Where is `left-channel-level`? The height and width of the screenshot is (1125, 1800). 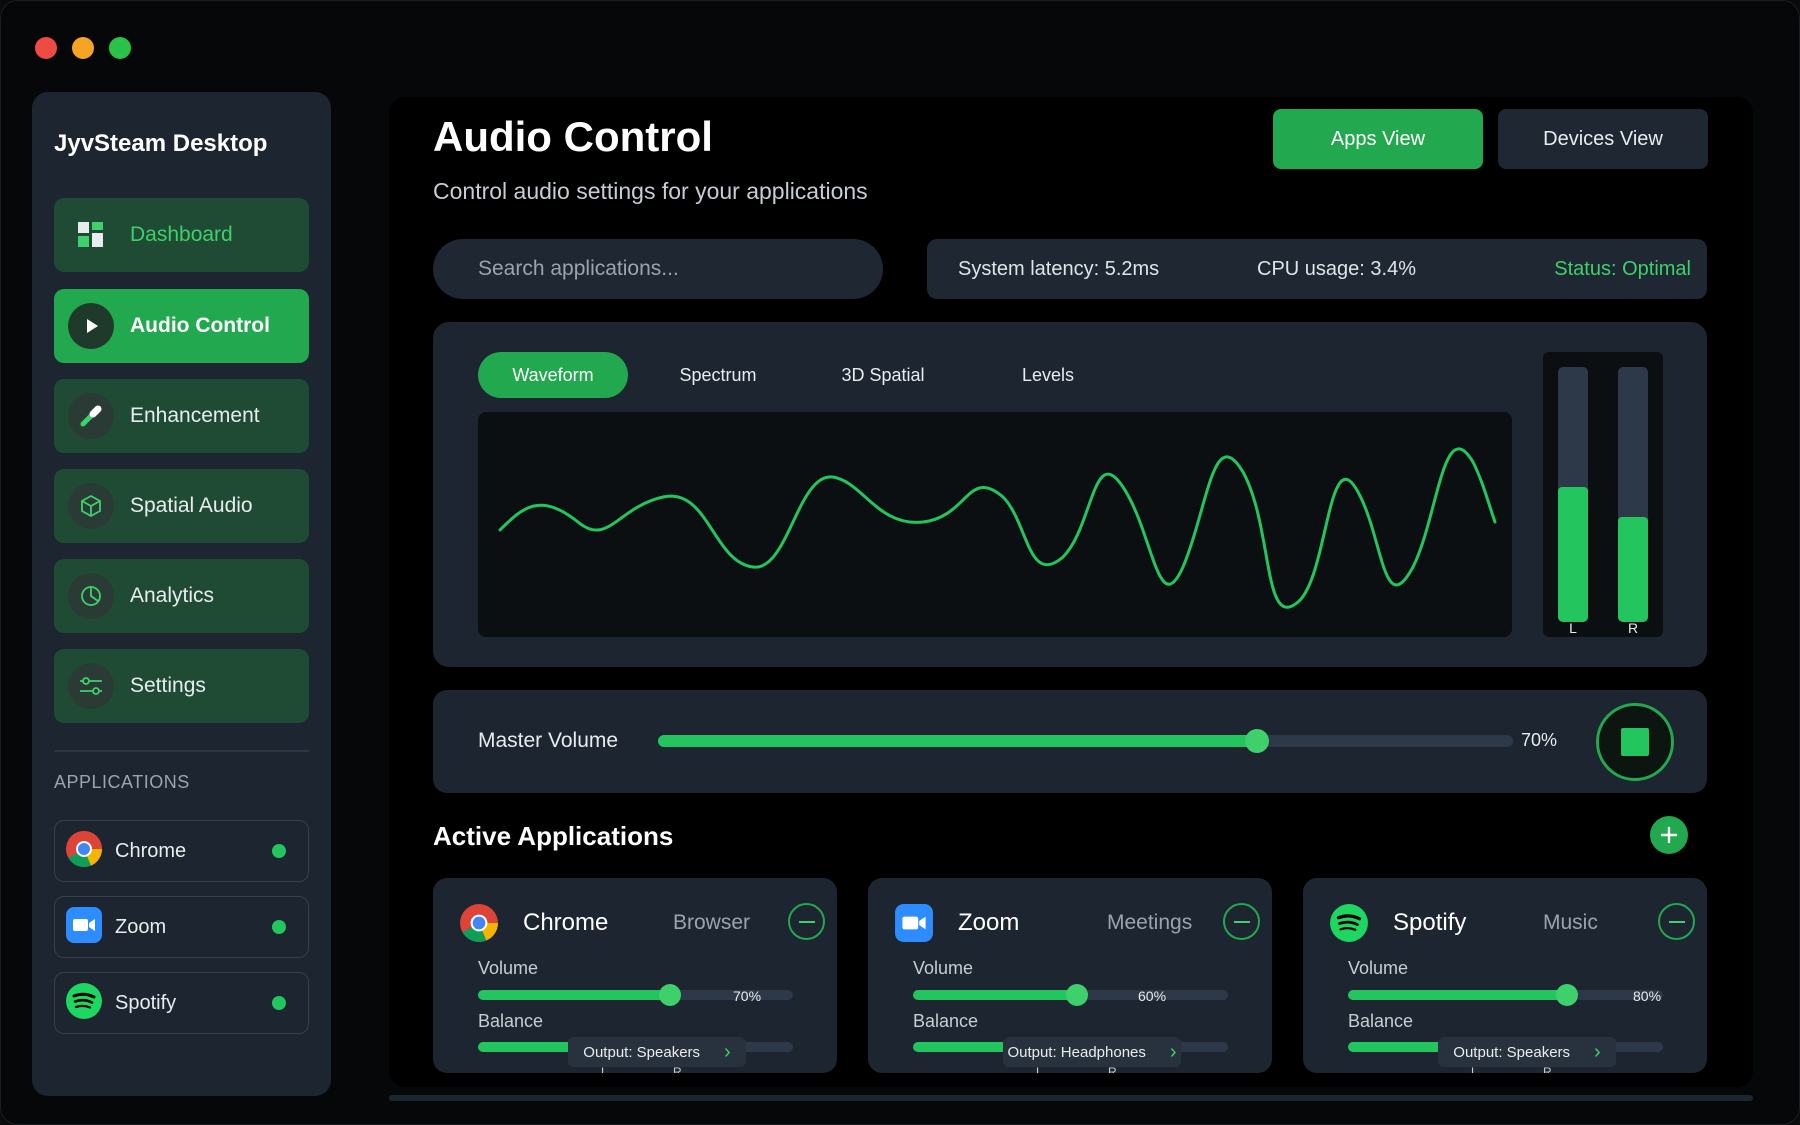 left-channel-level is located at coordinates (1573, 554).